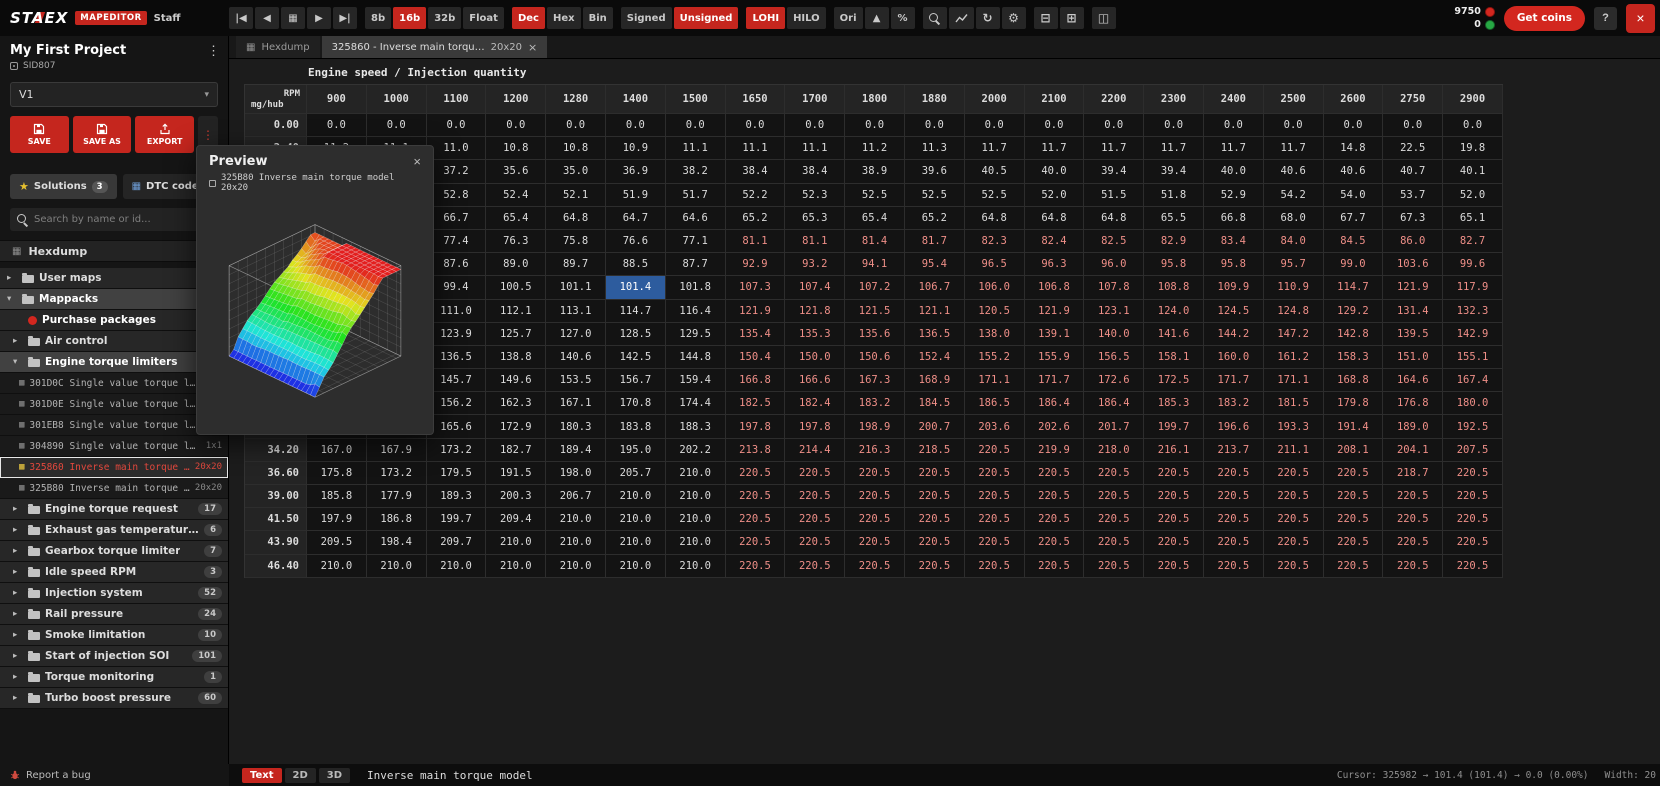 This screenshot has width=1660, height=786. Describe the element at coordinates (276, 473) in the screenshot. I see `row-header: 36.60` at that location.